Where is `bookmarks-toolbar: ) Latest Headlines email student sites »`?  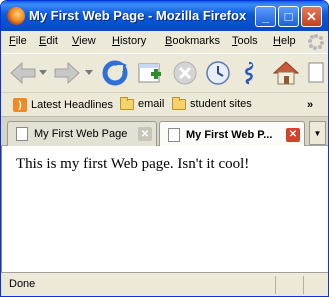 bookmarks-toolbar: ) Latest Headlines email student sites » is located at coordinates (164, 104).